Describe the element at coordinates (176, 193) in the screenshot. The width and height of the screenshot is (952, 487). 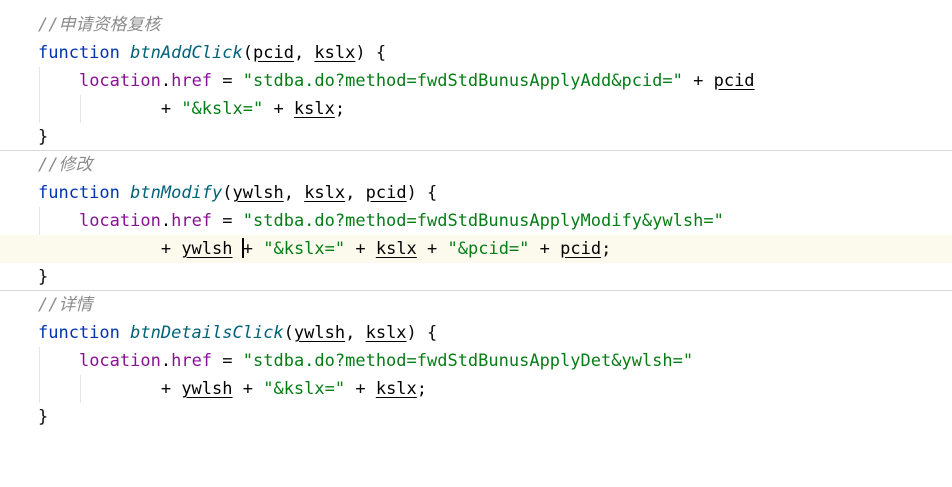
I see `function-name: btnModify` at that location.